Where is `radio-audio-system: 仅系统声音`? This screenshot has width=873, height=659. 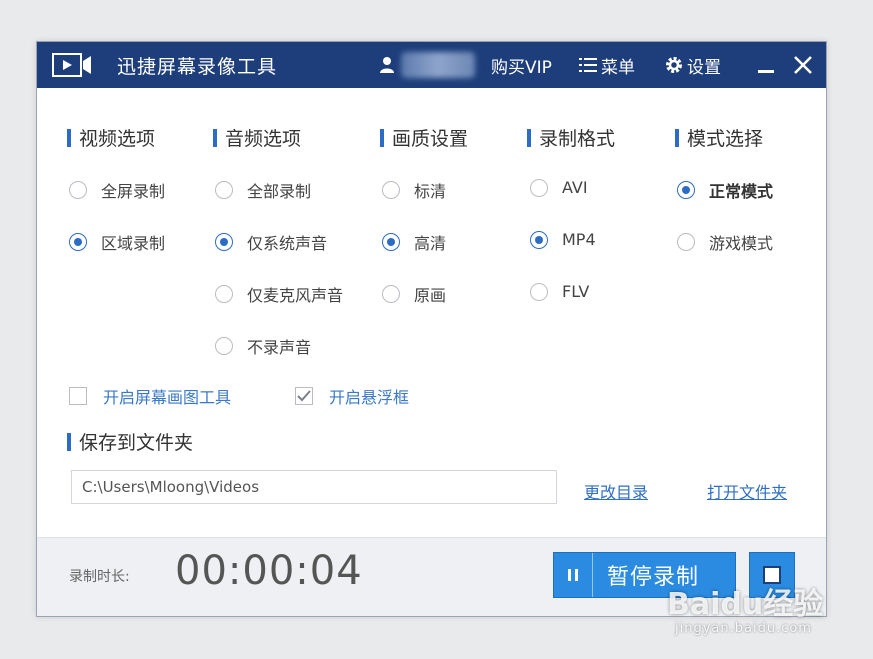 radio-audio-system: 仅系统声音 is located at coordinates (271, 242).